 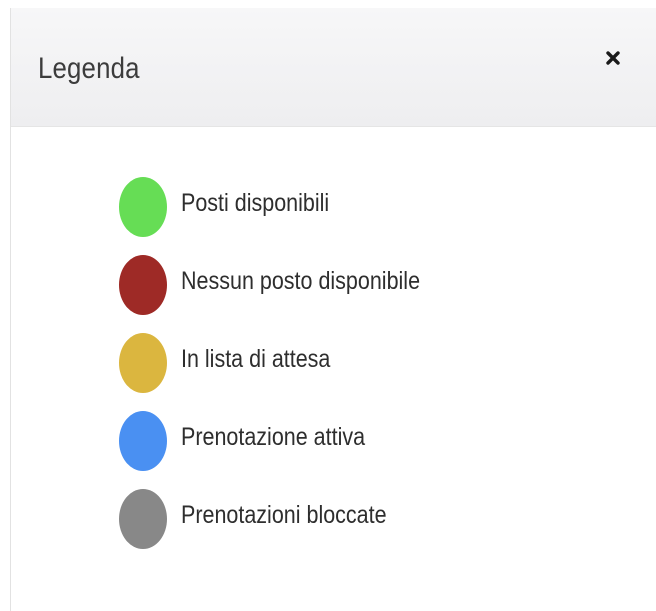 I want to click on legend-item-prenotazione-attiva: Prenotazione attiva, so click(x=289, y=441).